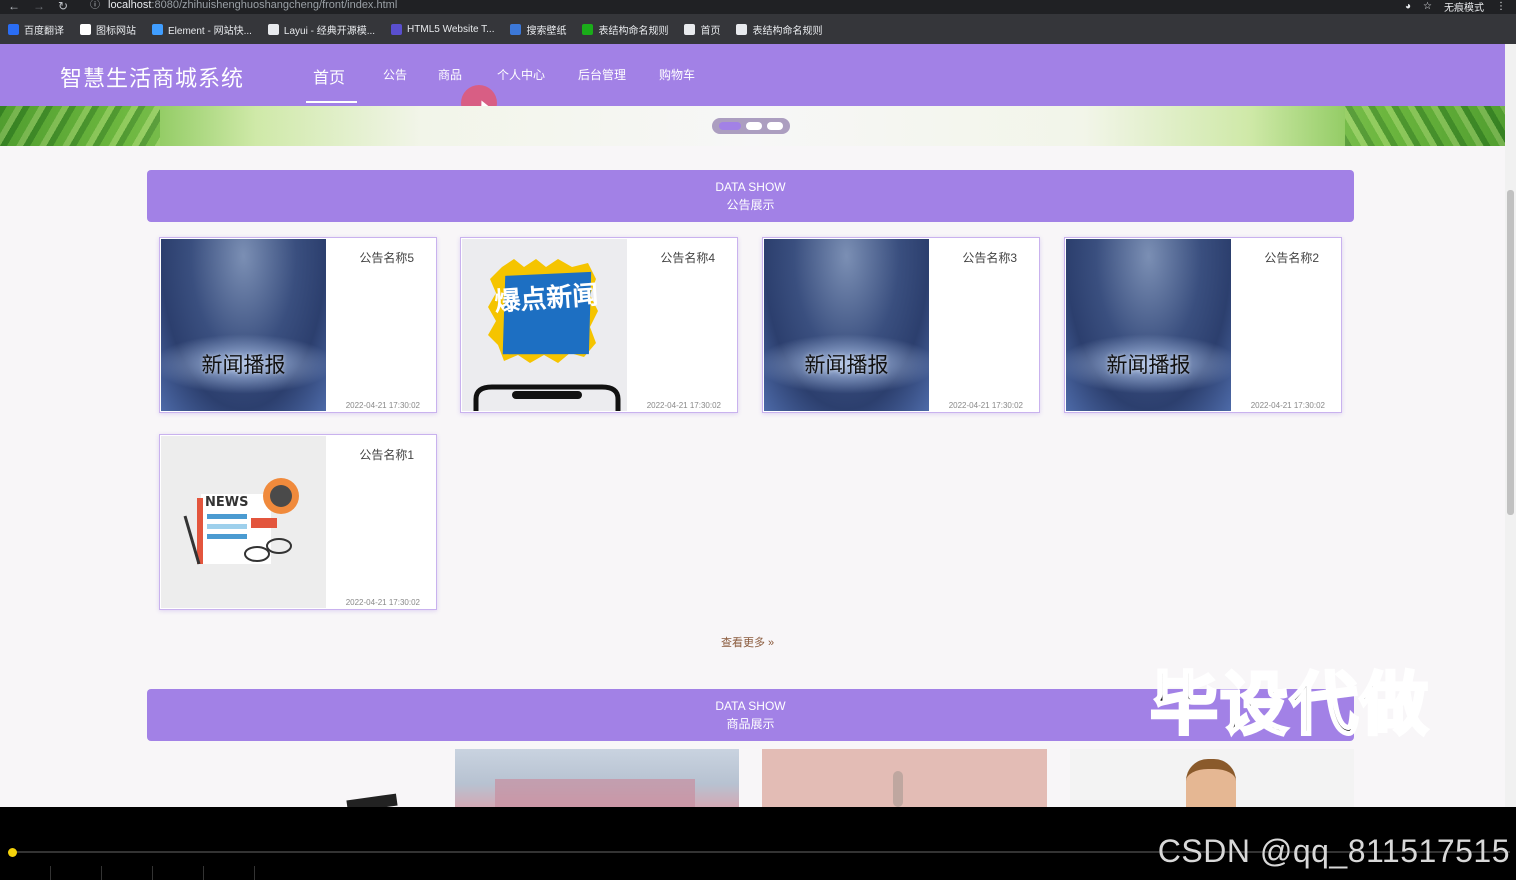  I want to click on back-icon: ←, so click(14, 6).